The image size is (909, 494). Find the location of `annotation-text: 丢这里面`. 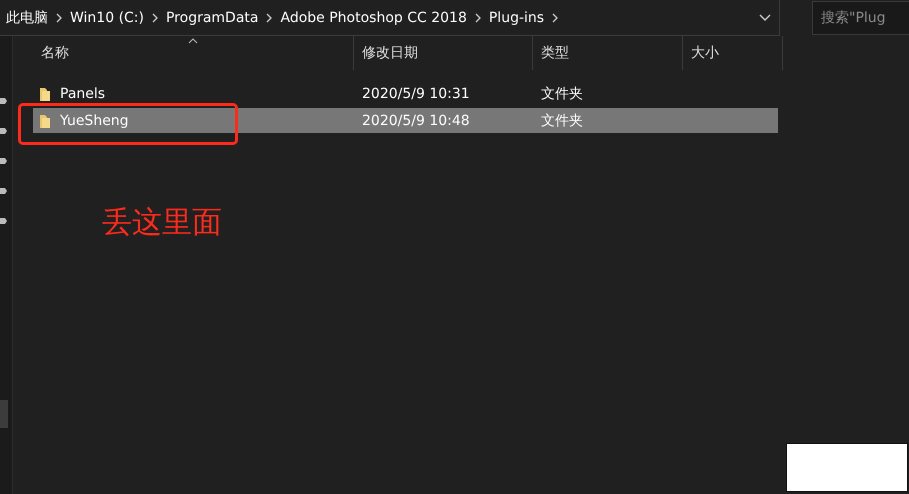

annotation-text: 丢这里面 is located at coordinates (162, 223).